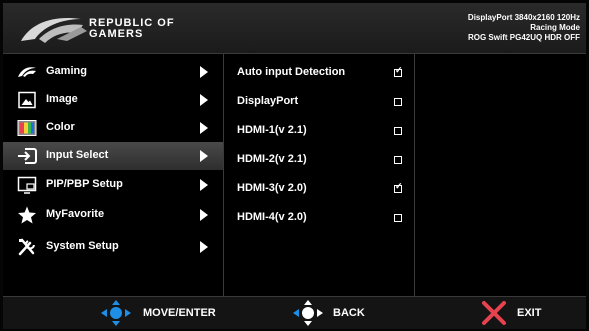 This screenshot has width=589, height=331. Describe the element at coordinates (62, 99) in the screenshot. I see `menu-item-label: Image` at that location.